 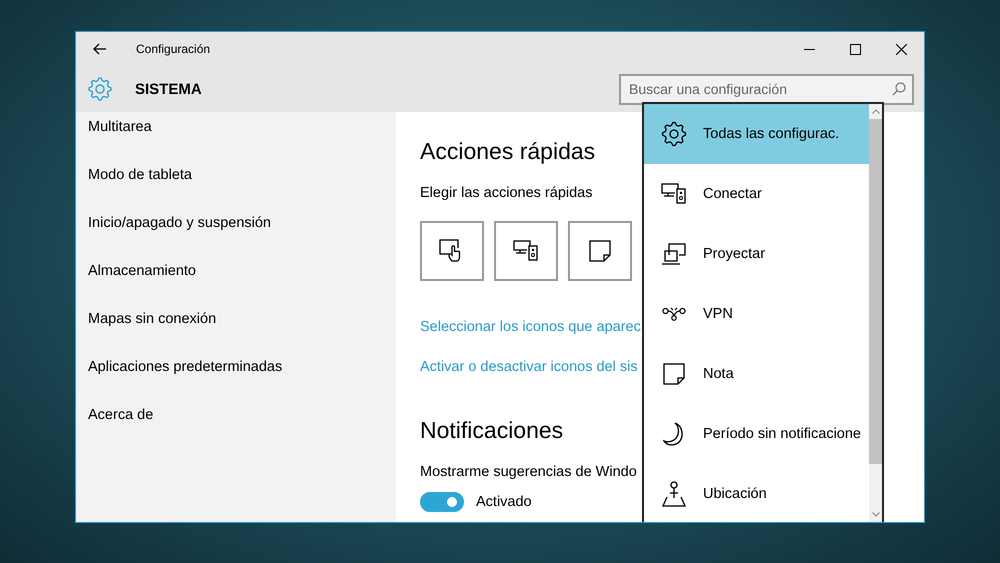 I want to click on toggle-switch, so click(x=442, y=502).